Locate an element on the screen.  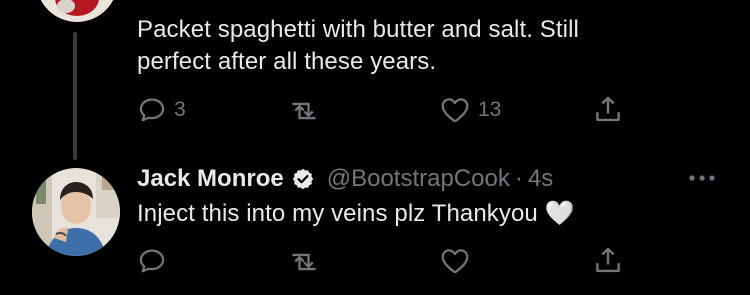
like-button: 13 is located at coordinates (469, 110).